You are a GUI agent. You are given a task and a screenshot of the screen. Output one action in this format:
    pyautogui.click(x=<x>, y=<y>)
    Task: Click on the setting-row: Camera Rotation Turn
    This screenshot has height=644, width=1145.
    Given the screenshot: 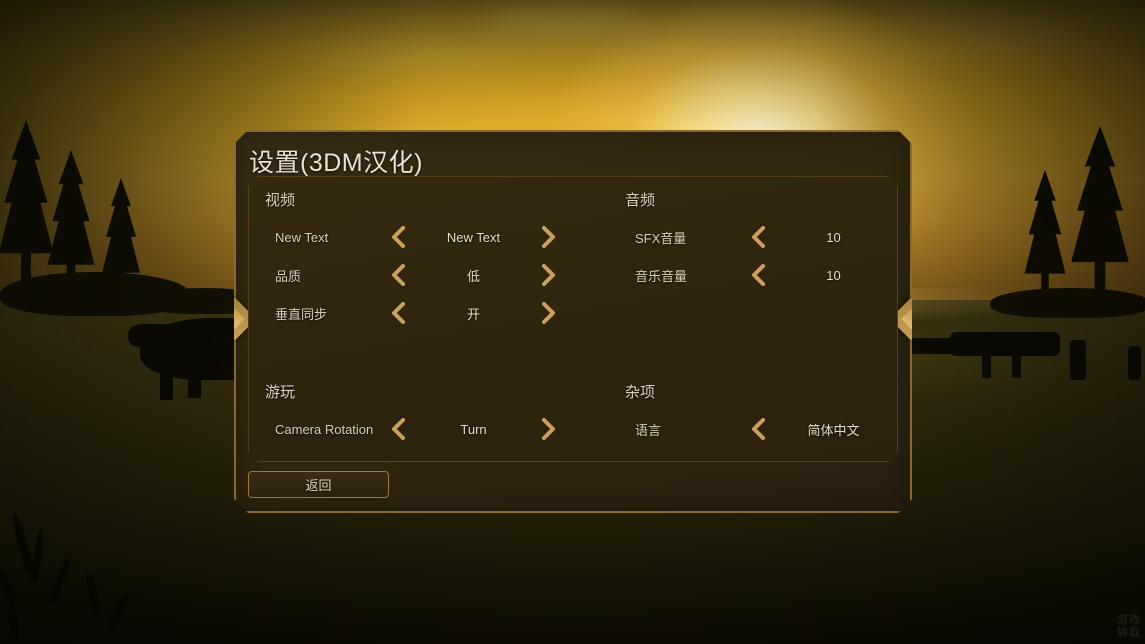 What is the action you would take?
    pyautogui.click(x=409, y=429)
    